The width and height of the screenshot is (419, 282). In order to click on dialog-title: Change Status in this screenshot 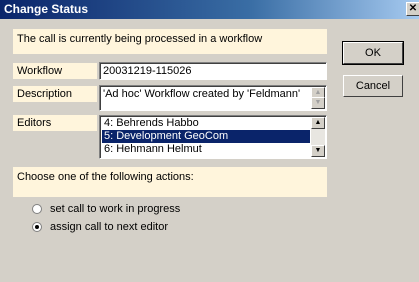, I will do `click(46, 9)`.